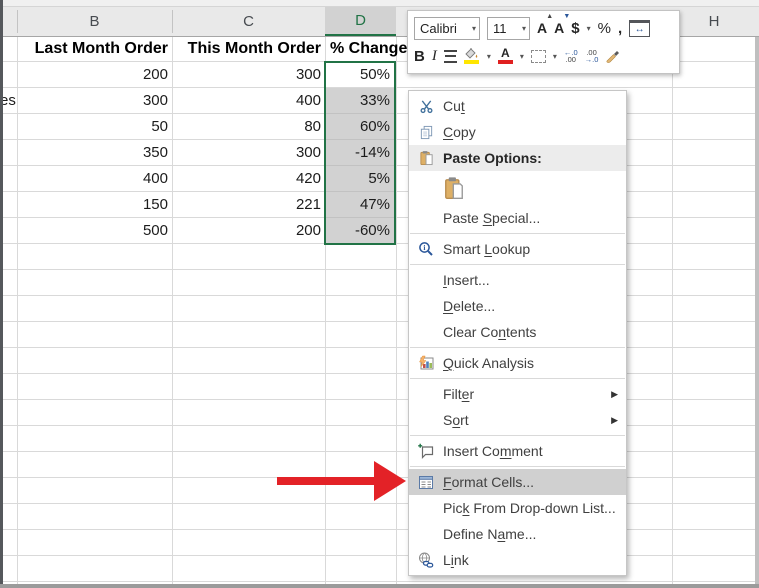 Image resolution: width=759 pixels, height=588 pixels. I want to click on font-color-button: A, so click(505, 55).